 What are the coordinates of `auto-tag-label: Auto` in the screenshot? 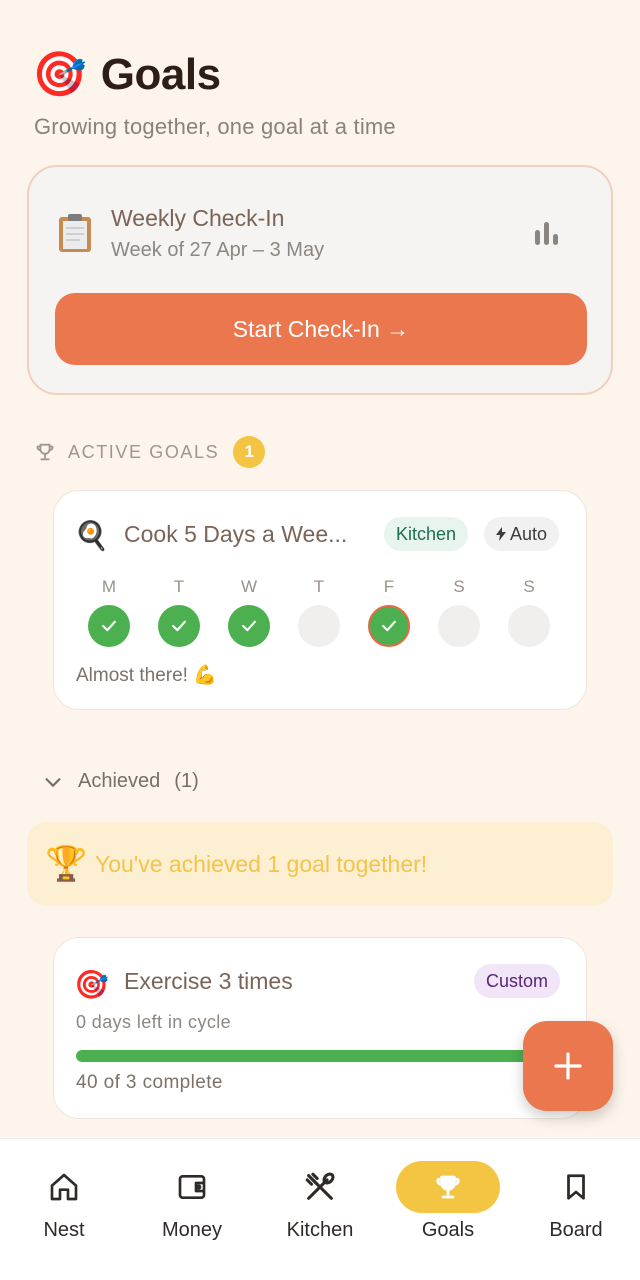 It's located at (529, 533).